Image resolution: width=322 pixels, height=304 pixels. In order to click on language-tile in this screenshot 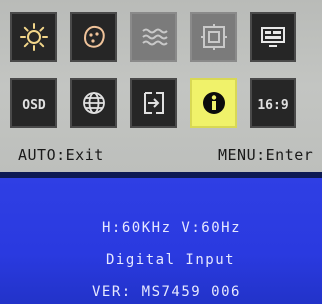, I will do `click(93, 103)`.